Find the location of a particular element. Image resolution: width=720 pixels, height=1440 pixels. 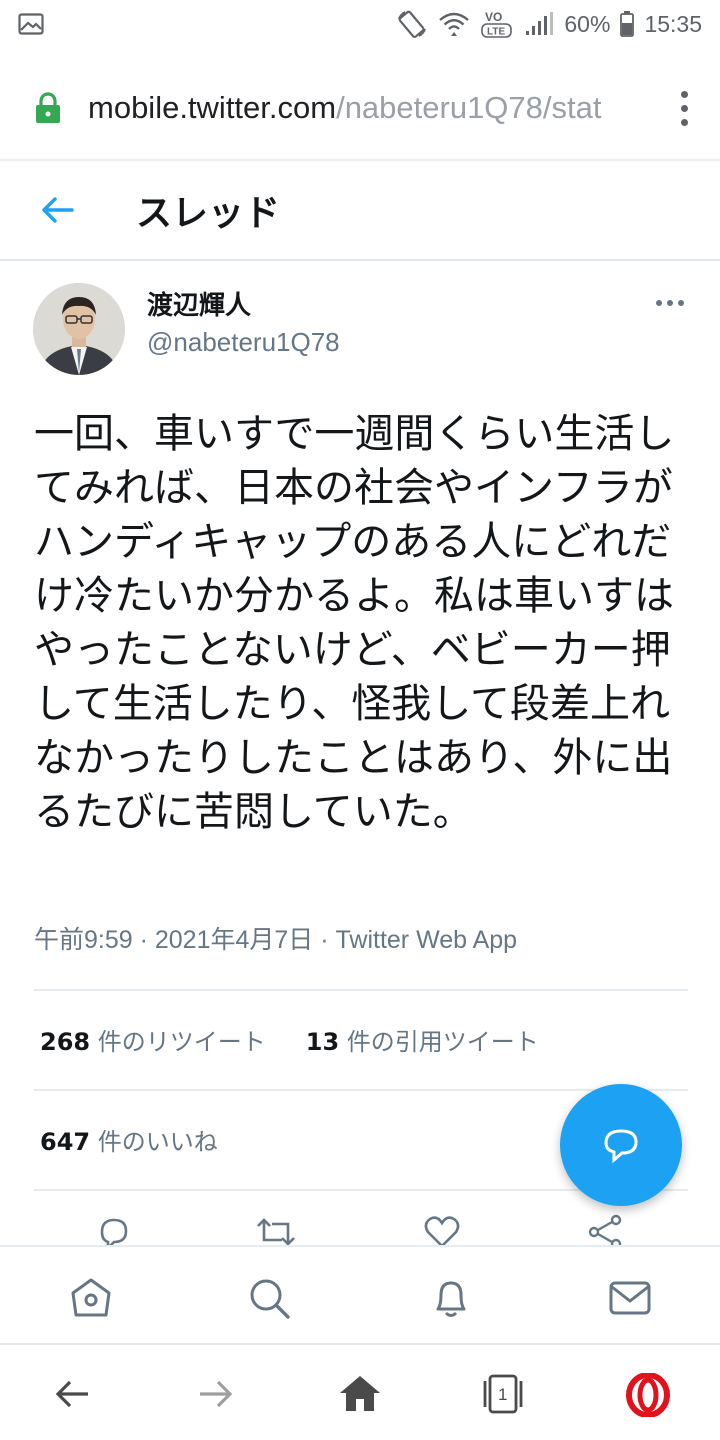

search-icon is located at coordinates (269, 1298).